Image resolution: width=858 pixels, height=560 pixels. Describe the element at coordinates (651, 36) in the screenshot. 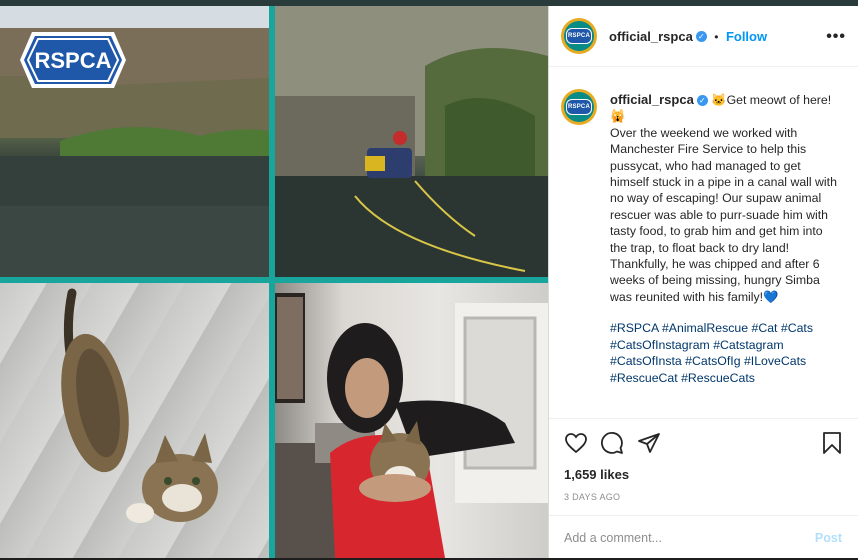

I see `username-link: official_rspca` at that location.